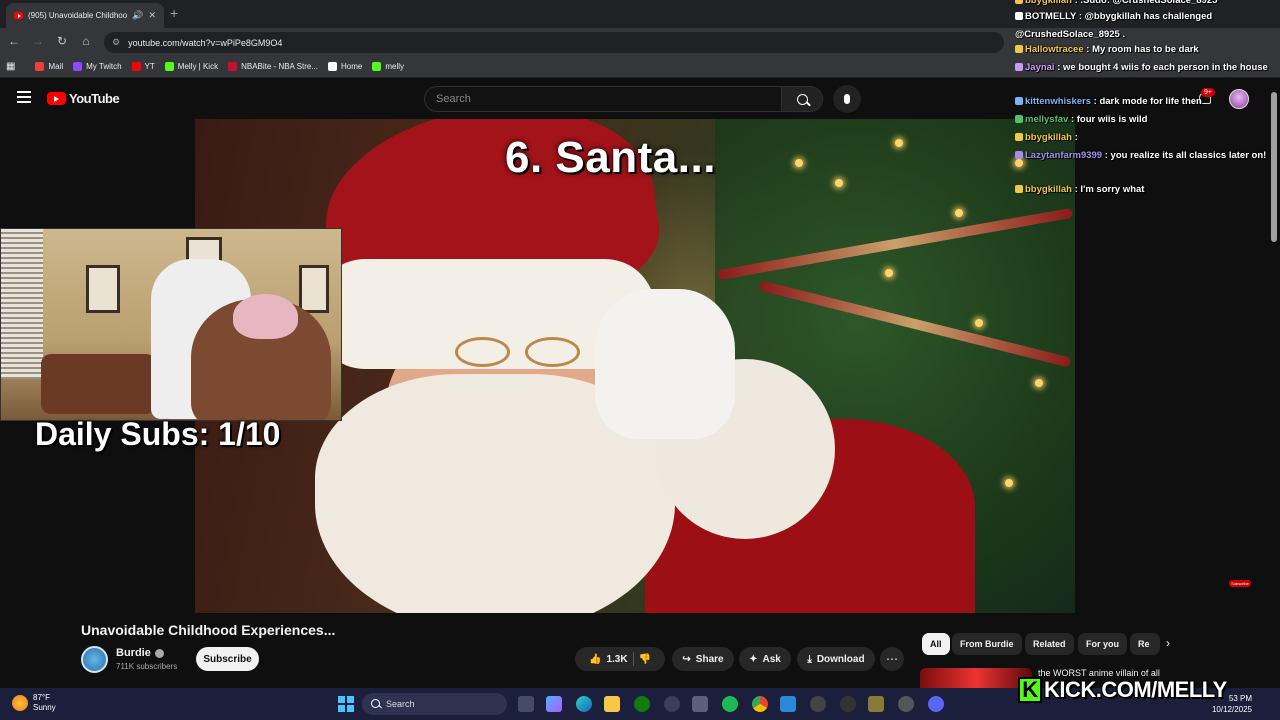 The image size is (1280, 720). Describe the element at coordinates (848, 704) in the screenshot. I see `obs-icon` at that location.